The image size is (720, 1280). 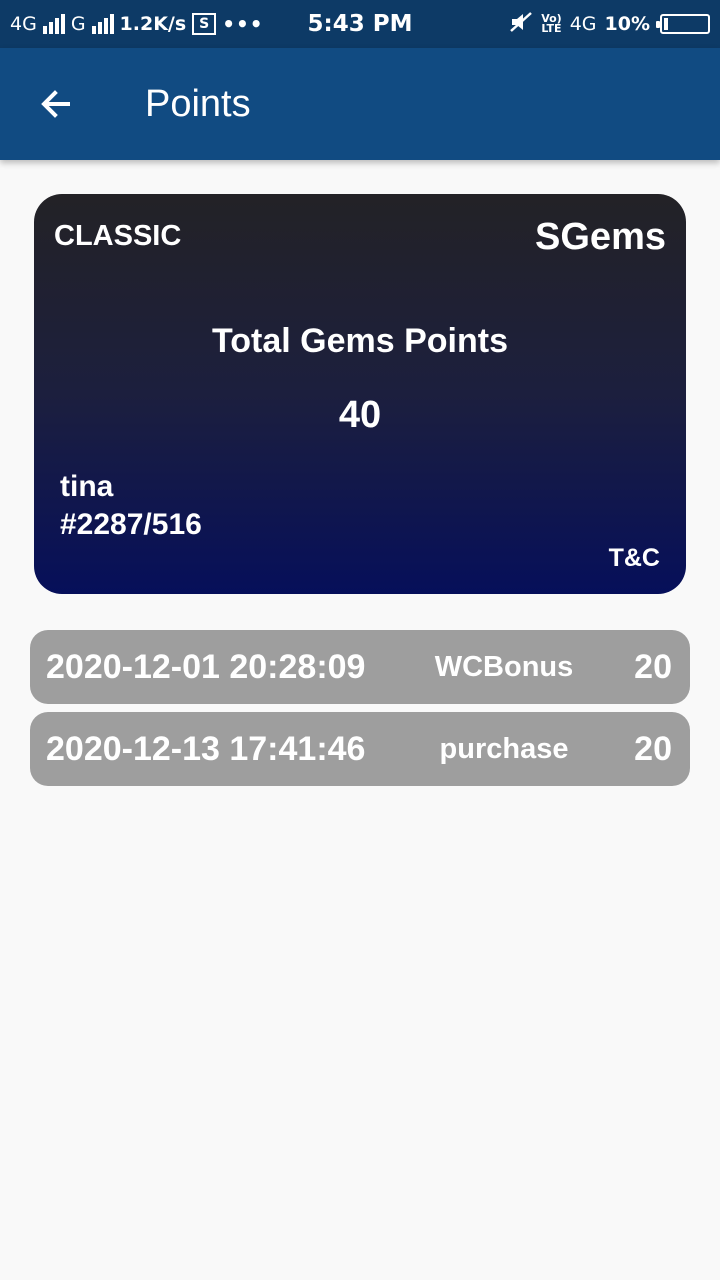 What do you see at coordinates (204, 24) in the screenshot?
I see `screenshot-icon: S` at bounding box center [204, 24].